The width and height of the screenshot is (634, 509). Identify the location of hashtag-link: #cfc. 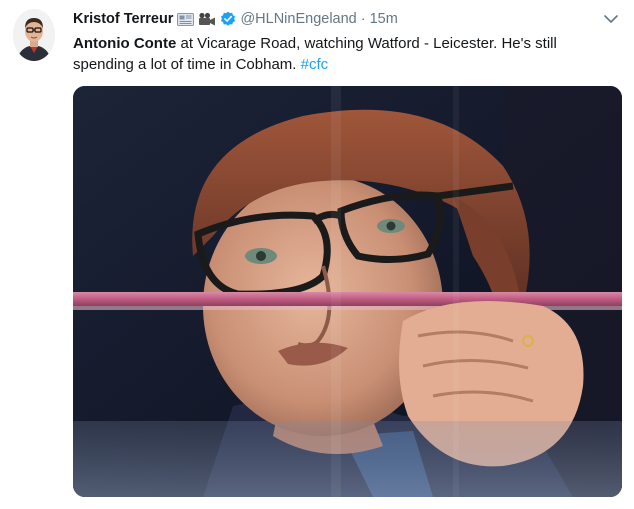
(315, 64).